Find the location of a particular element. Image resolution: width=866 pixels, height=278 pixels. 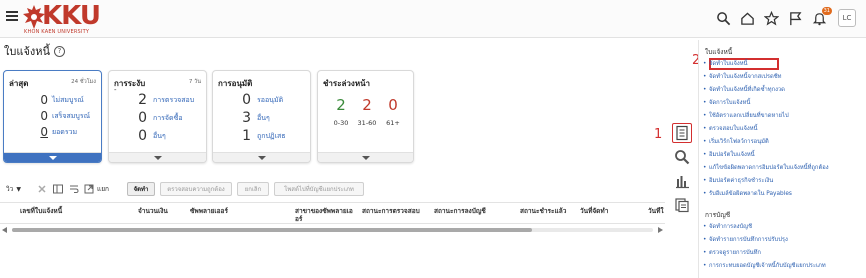

infolet-row: 0 เสร็จสมบูรณ์ is located at coordinates (52, 116).